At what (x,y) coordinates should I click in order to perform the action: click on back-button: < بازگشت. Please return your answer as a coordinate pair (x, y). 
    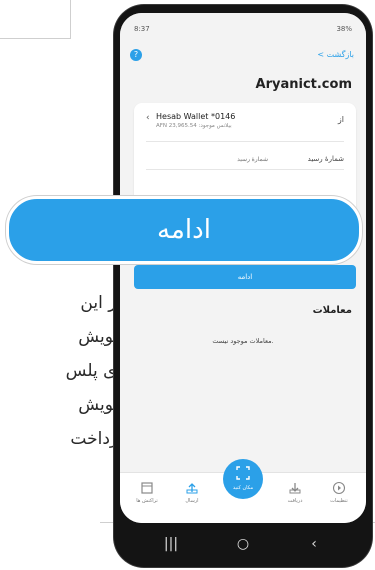
    Looking at the image, I should click on (335, 54).